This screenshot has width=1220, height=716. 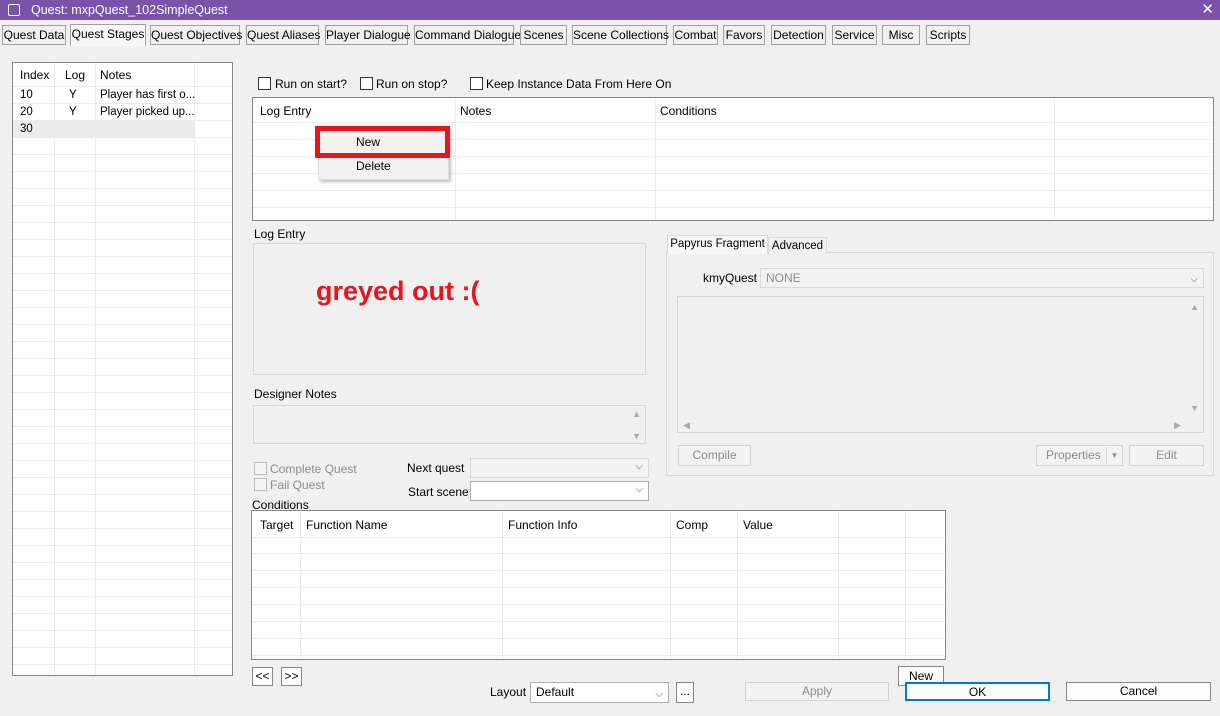 What do you see at coordinates (901, 35) in the screenshot?
I see `tab-misc: Misc` at bounding box center [901, 35].